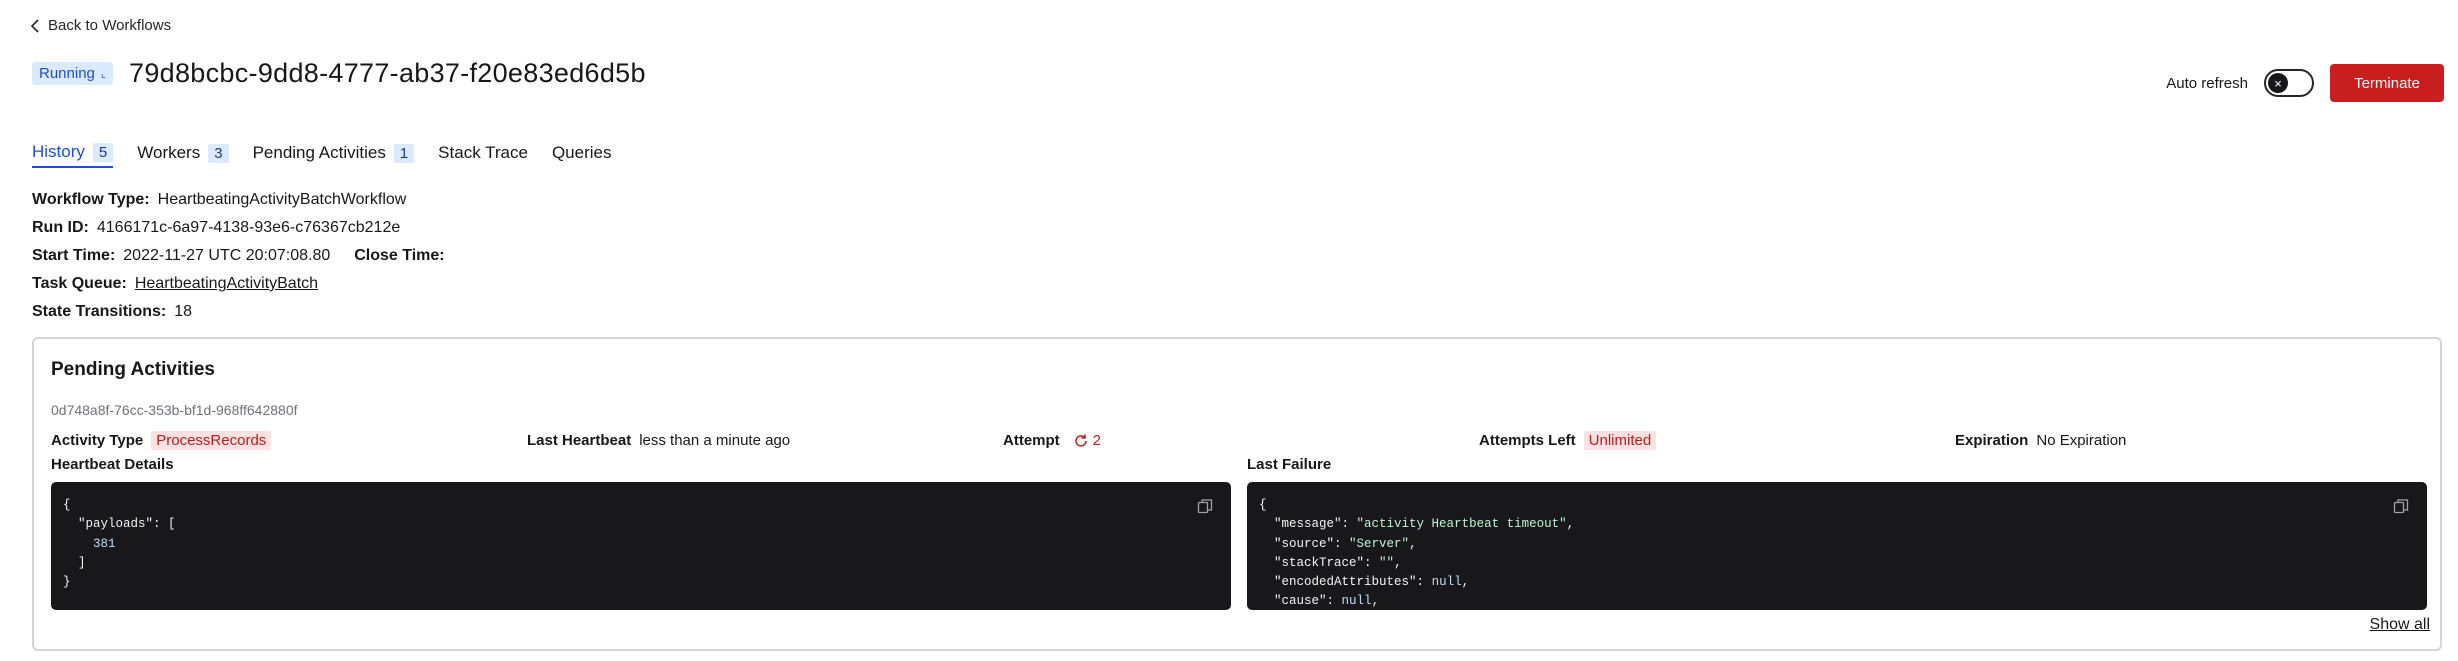 The height and width of the screenshot is (661, 2458). What do you see at coordinates (226, 284) in the screenshot?
I see `task-queue-link: HeartbeatingActivityBatch` at bounding box center [226, 284].